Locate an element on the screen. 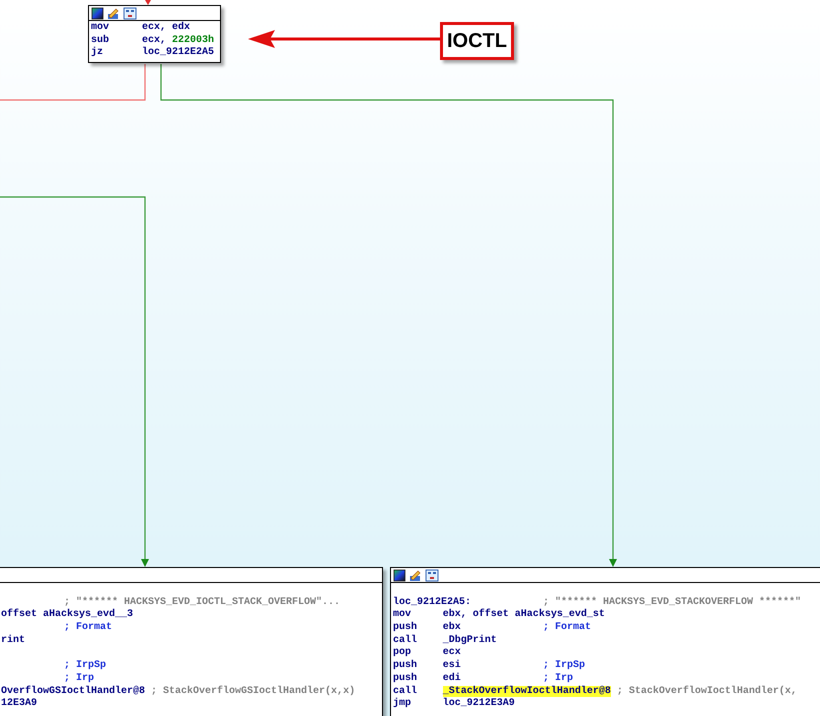 The image size is (820, 716). code-line: push ebx ; Format is located at coordinates (492, 628).